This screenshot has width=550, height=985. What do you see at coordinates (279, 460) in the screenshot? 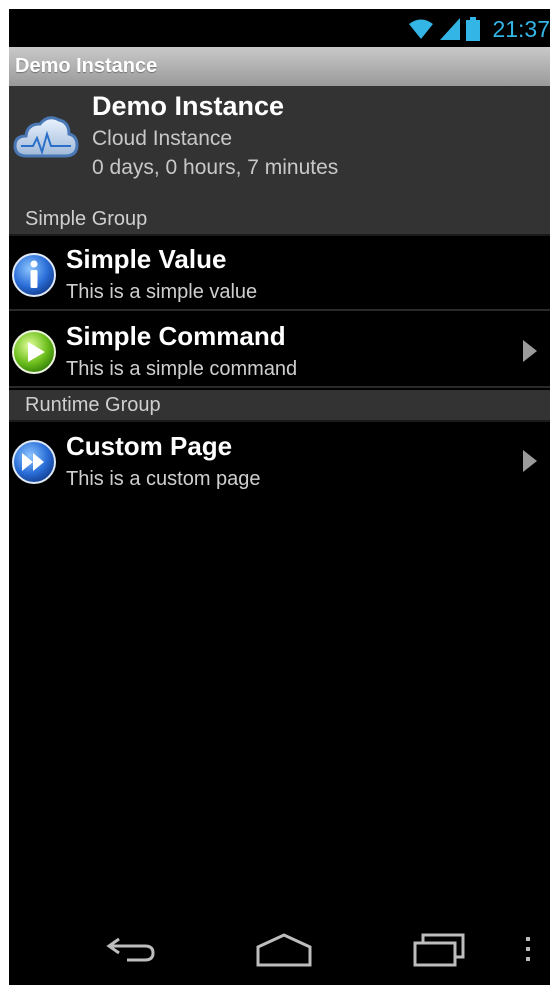
I see `list-item-custom-page: Custom Page This is a custom page` at bounding box center [279, 460].